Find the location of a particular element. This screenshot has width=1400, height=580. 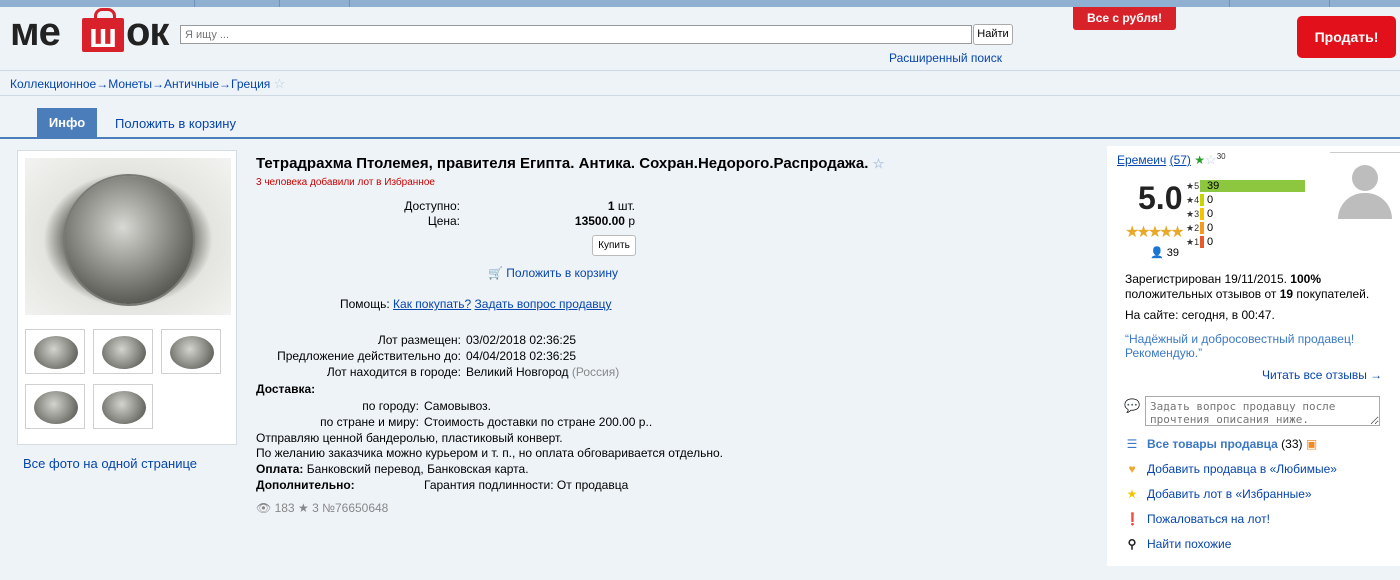

breadcrumb-item: Греция is located at coordinates (250, 84).